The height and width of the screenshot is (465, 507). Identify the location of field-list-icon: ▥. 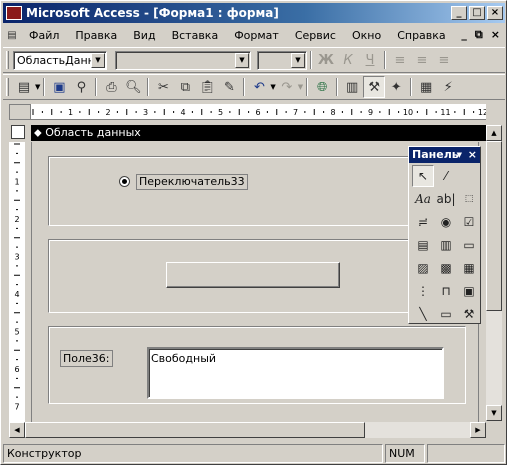
(352, 87).